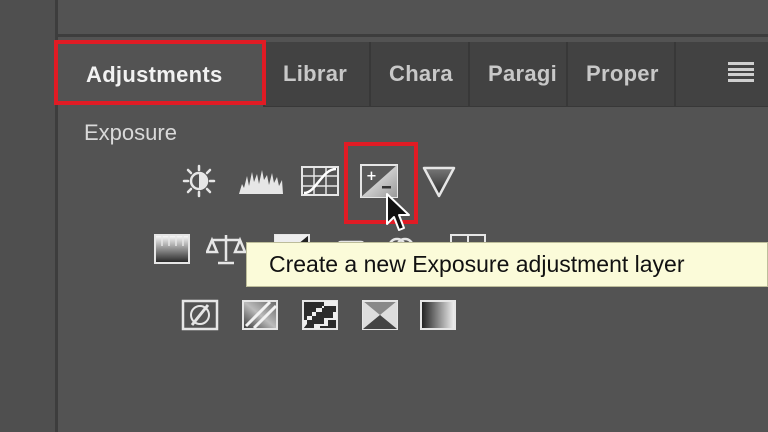 The image size is (768, 432). I want to click on color-balance-icon, so click(226, 249).